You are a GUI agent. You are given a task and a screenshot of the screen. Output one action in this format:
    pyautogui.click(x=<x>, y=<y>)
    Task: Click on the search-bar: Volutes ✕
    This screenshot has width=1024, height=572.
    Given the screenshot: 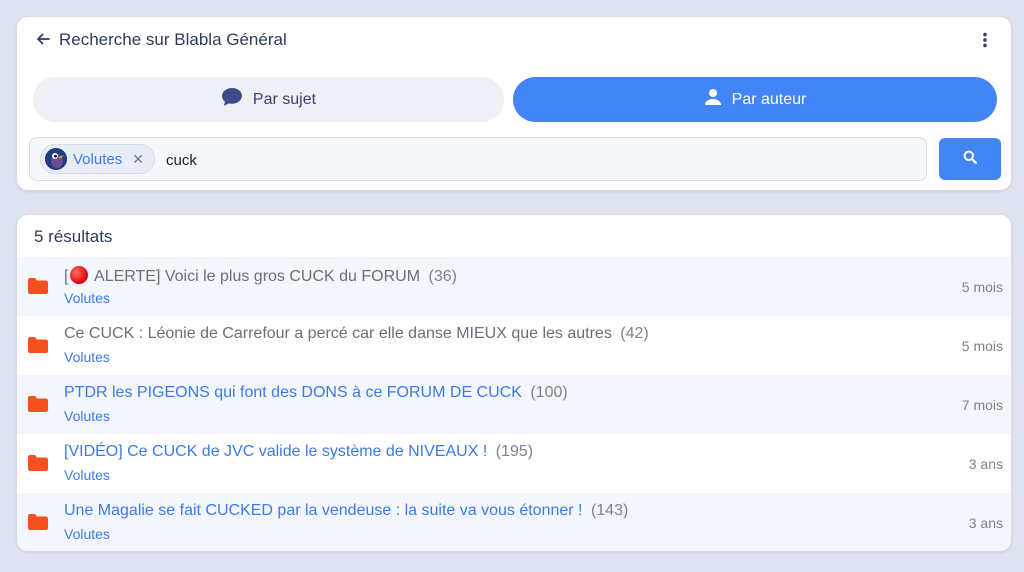 What is the action you would take?
    pyautogui.click(x=515, y=159)
    